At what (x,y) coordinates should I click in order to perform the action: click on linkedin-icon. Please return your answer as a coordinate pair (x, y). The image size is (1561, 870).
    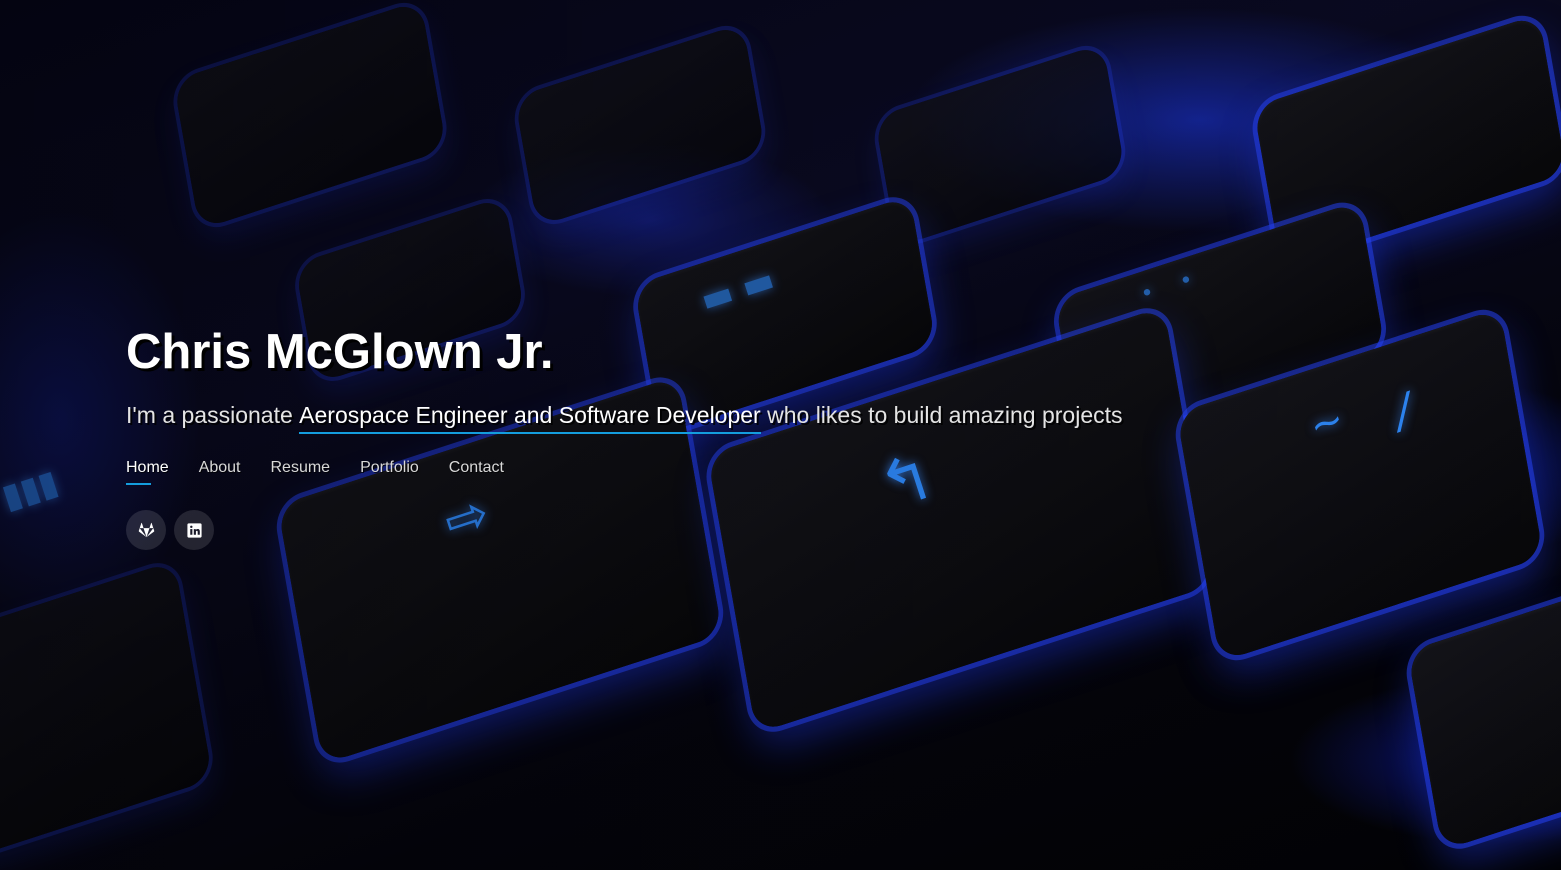
    Looking at the image, I should click on (194, 530).